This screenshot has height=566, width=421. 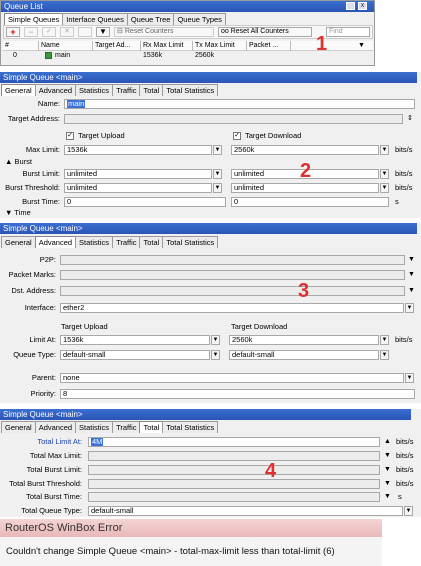 I want to click on parent-dropdown-icon: ▼, so click(x=409, y=378).